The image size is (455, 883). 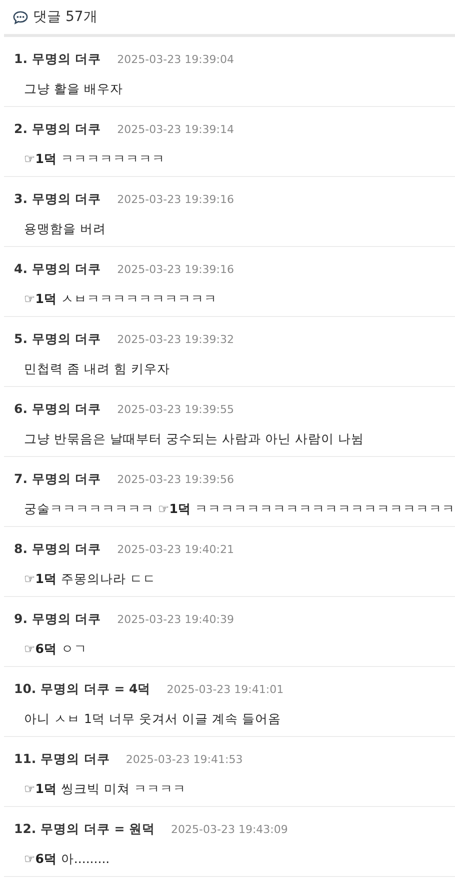 I want to click on comment-timestamp: 2025-03-23 19:39:55, so click(x=175, y=409).